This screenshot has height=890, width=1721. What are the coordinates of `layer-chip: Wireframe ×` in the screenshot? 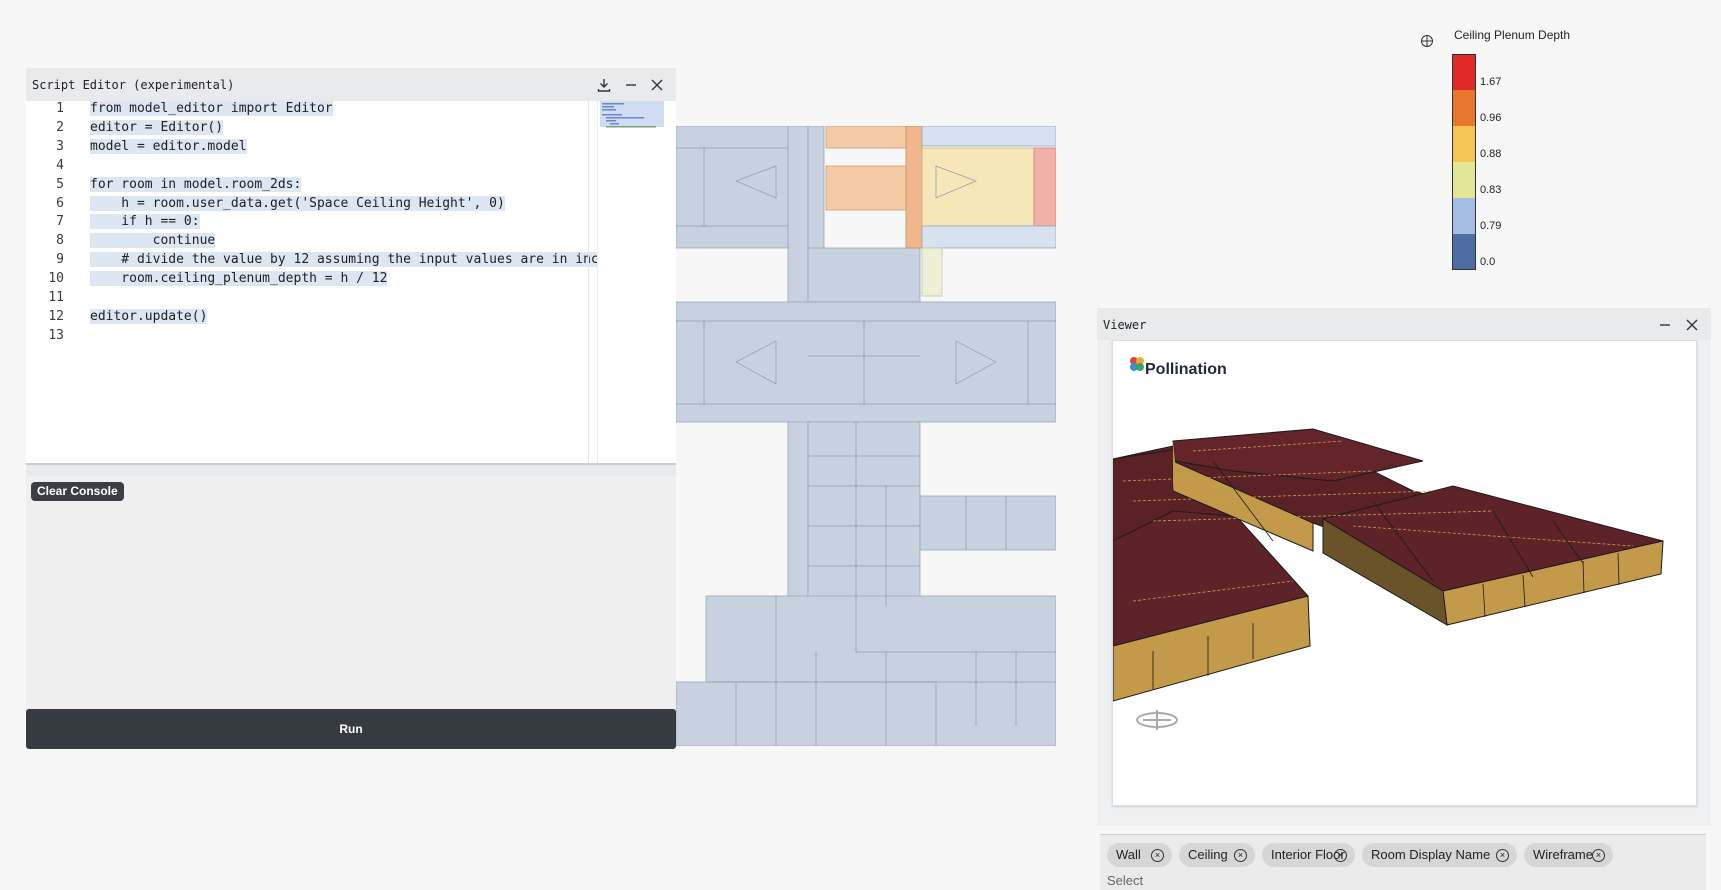 It's located at (1568, 855).